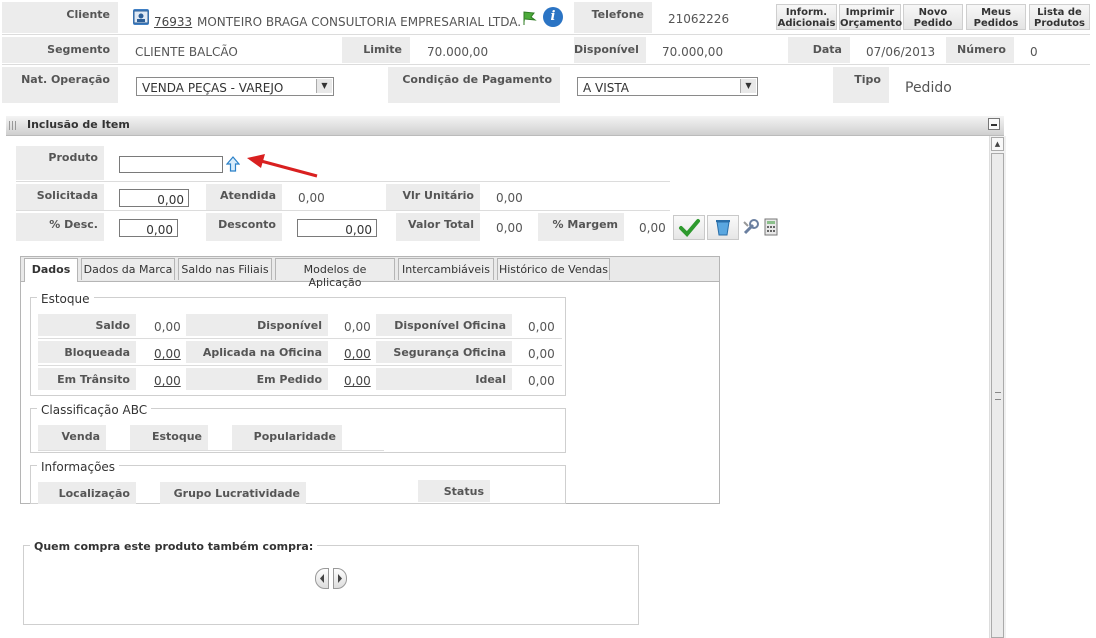  What do you see at coordinates (167, 381) in the screenshot?
I see `em-transito-link: 0,00` at bounding box center [167, 381].